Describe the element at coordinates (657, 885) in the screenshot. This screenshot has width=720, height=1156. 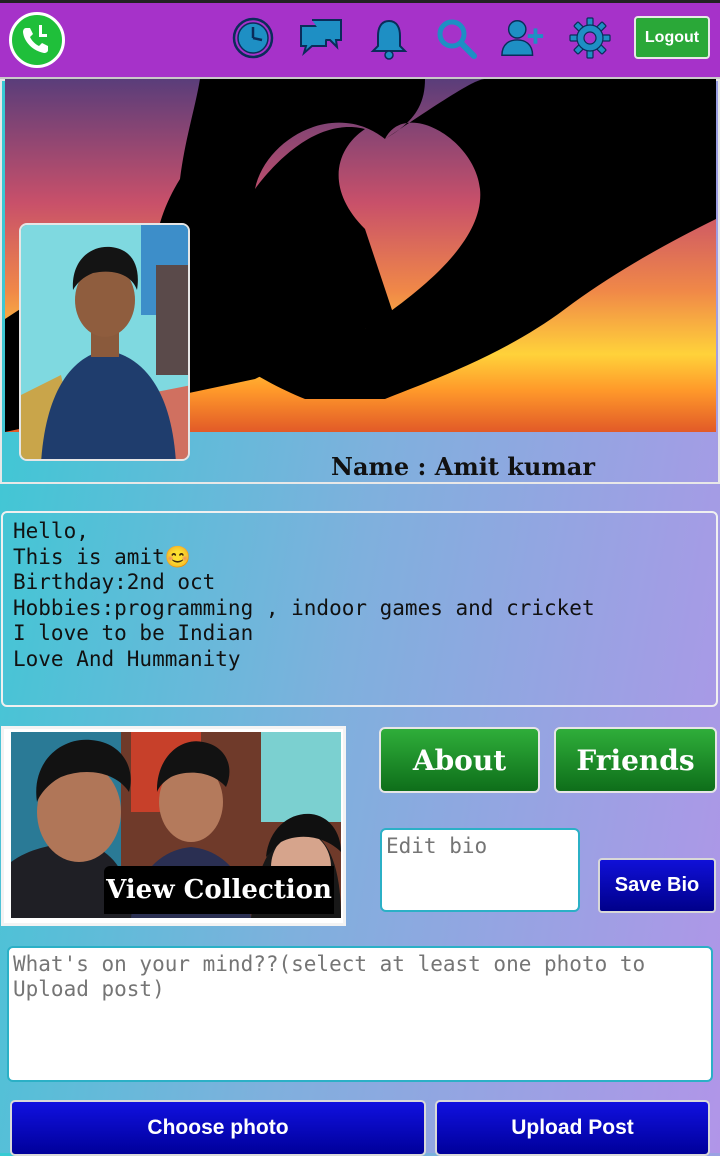
I see `save-bio-button: Save Bio` at that location.